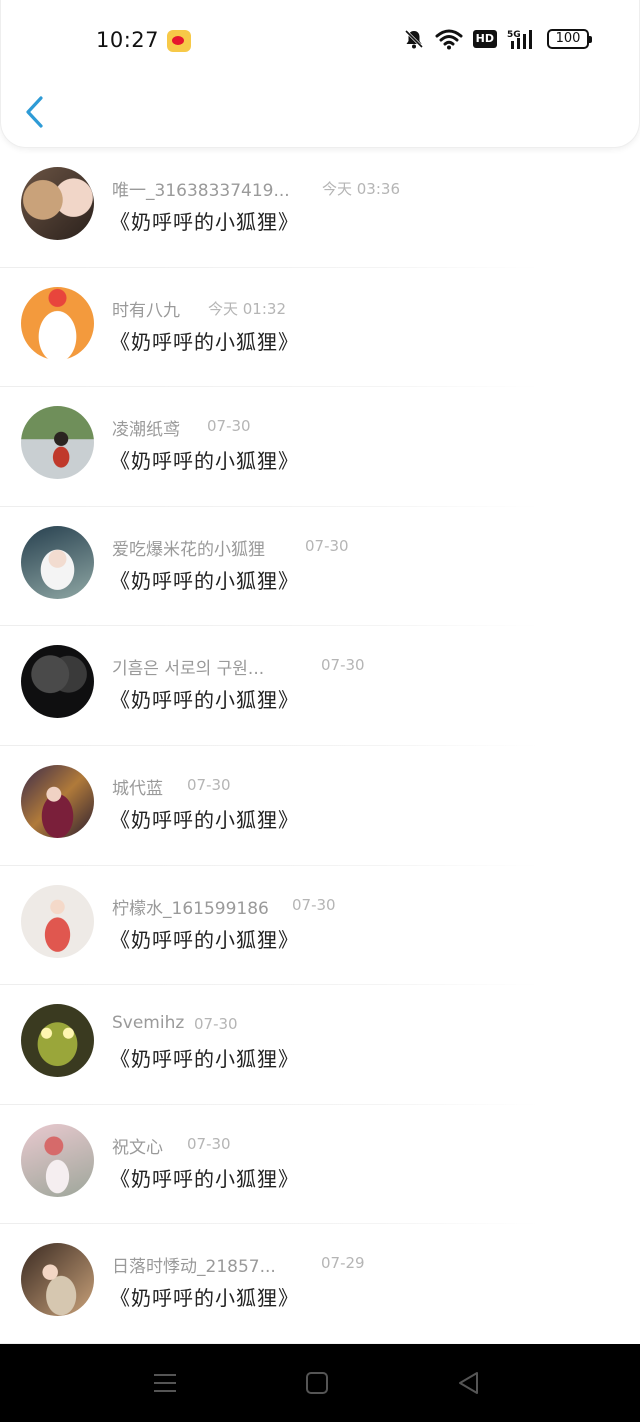 Image resolution: width=640 pixels, height=1422 pixels. Describe the element at coordinates (35, 112) in the screenshot. I see `chevron-left-icon` at that location.